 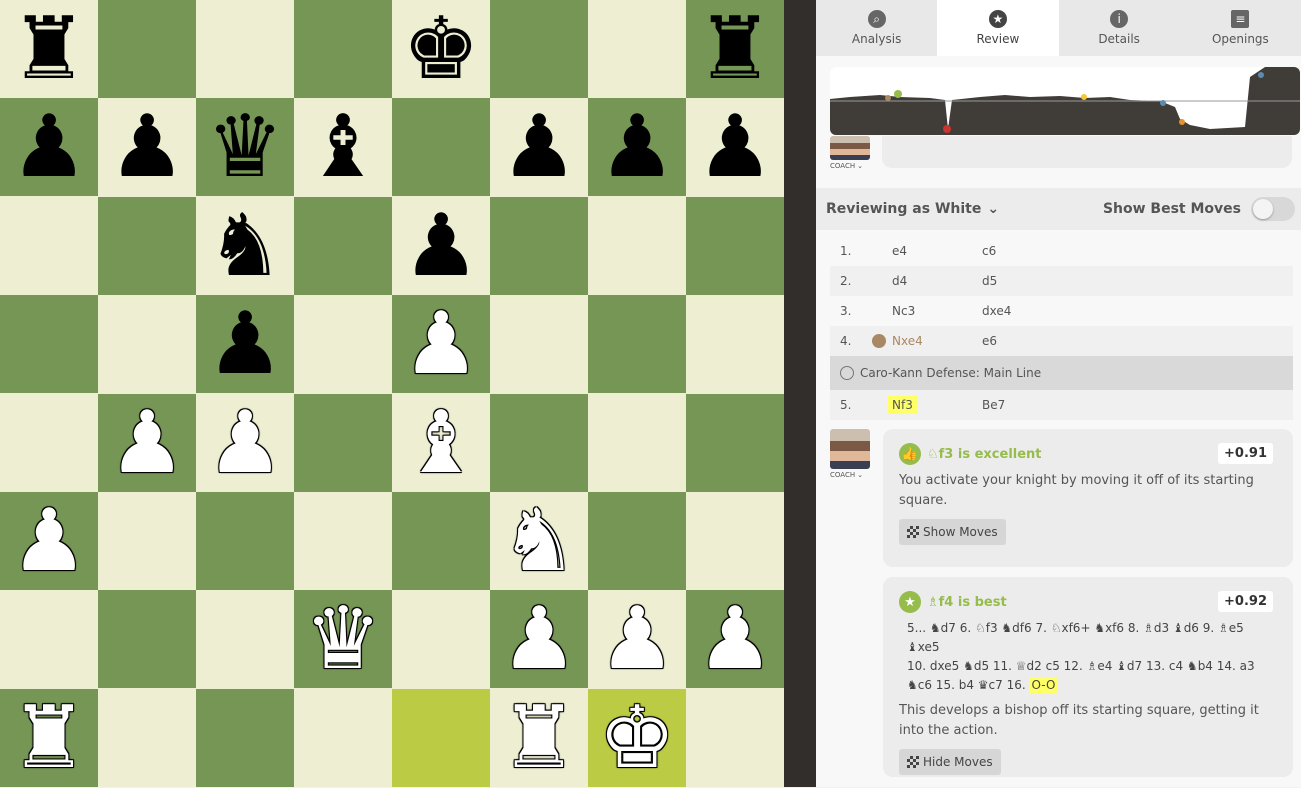 I want to click on square-a2, so click(x=49, y=639).